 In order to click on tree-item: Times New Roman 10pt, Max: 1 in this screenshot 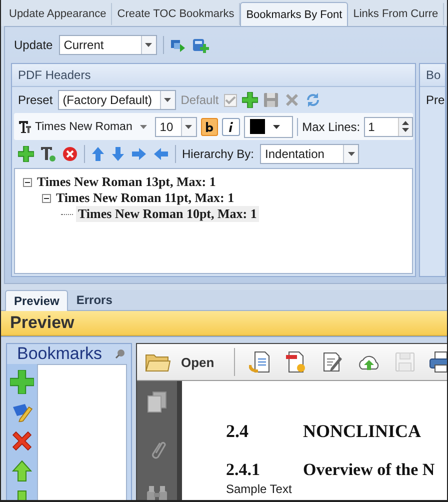, I will do `click(167, 214)`.